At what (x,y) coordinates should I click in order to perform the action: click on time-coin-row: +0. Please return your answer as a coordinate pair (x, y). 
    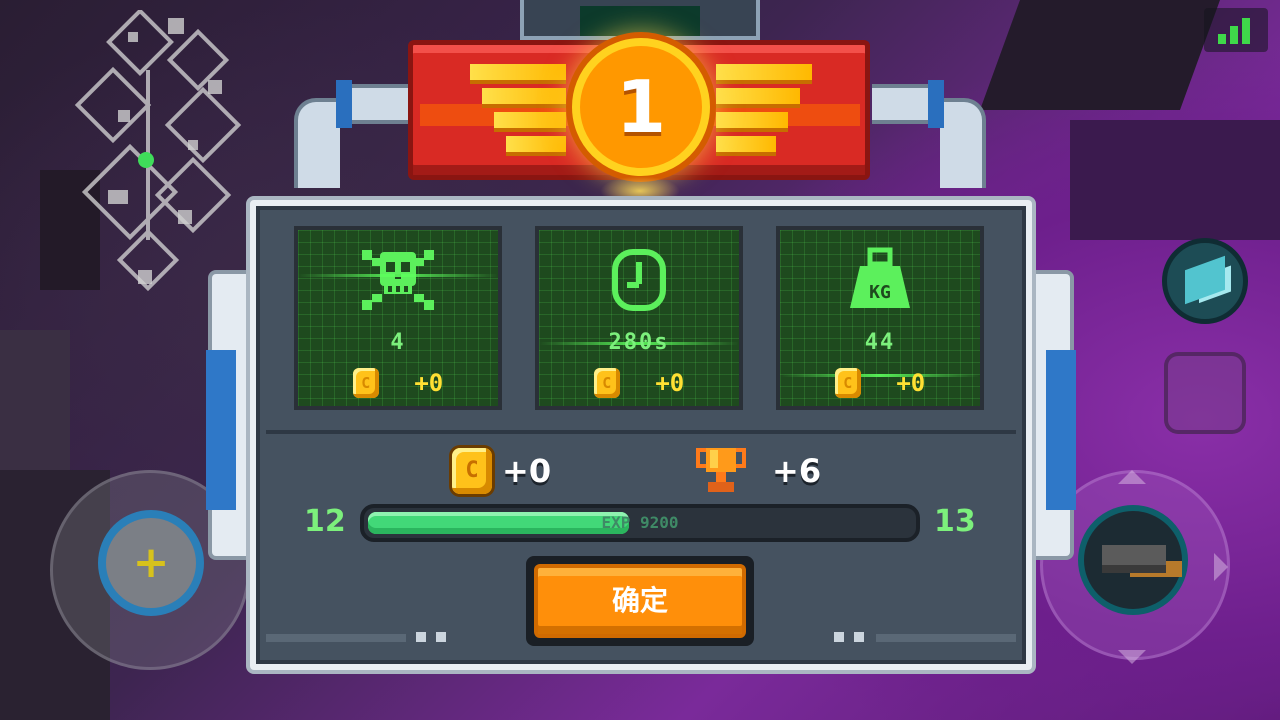
    Looking at the image, I should click on (639, 383).